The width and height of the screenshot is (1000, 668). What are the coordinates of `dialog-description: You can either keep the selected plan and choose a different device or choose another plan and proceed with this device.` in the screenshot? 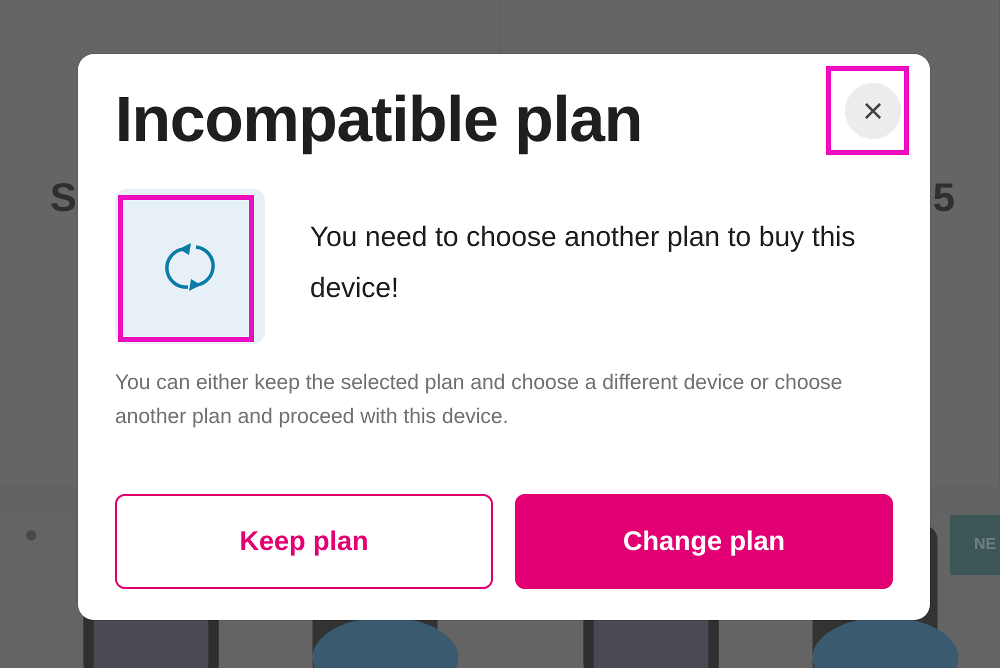 It's located at (479, 400).